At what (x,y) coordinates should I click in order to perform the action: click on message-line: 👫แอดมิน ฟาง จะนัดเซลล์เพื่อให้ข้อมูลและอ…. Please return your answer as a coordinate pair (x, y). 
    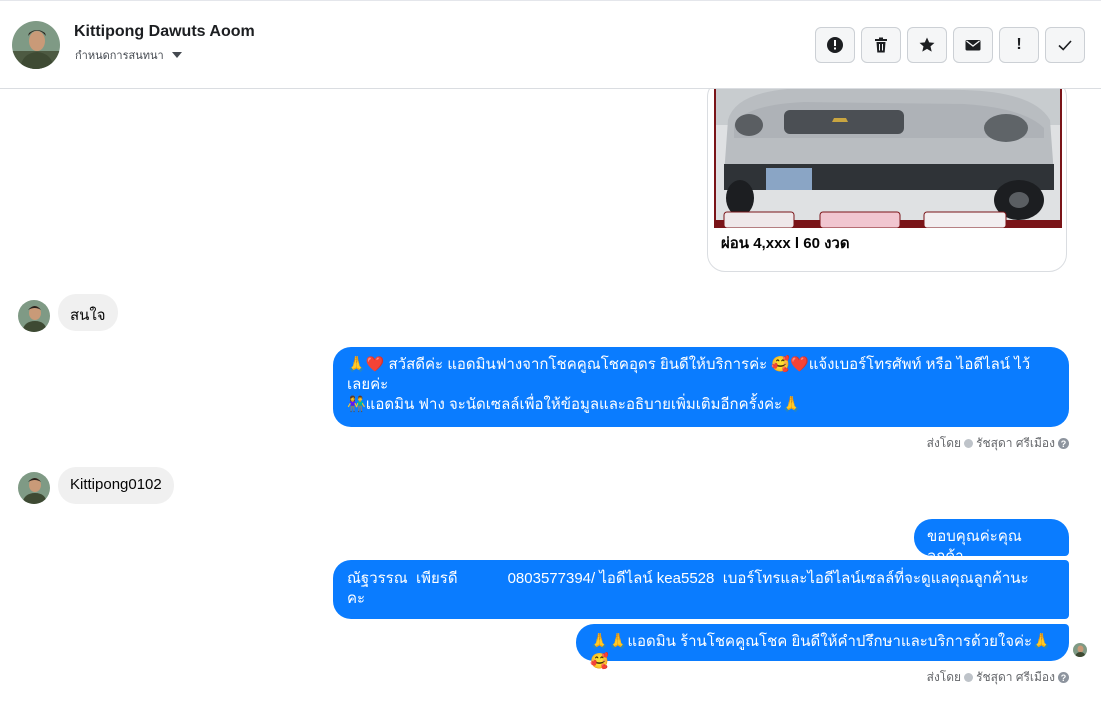
    Looking at the image, I should click on (574, 404).